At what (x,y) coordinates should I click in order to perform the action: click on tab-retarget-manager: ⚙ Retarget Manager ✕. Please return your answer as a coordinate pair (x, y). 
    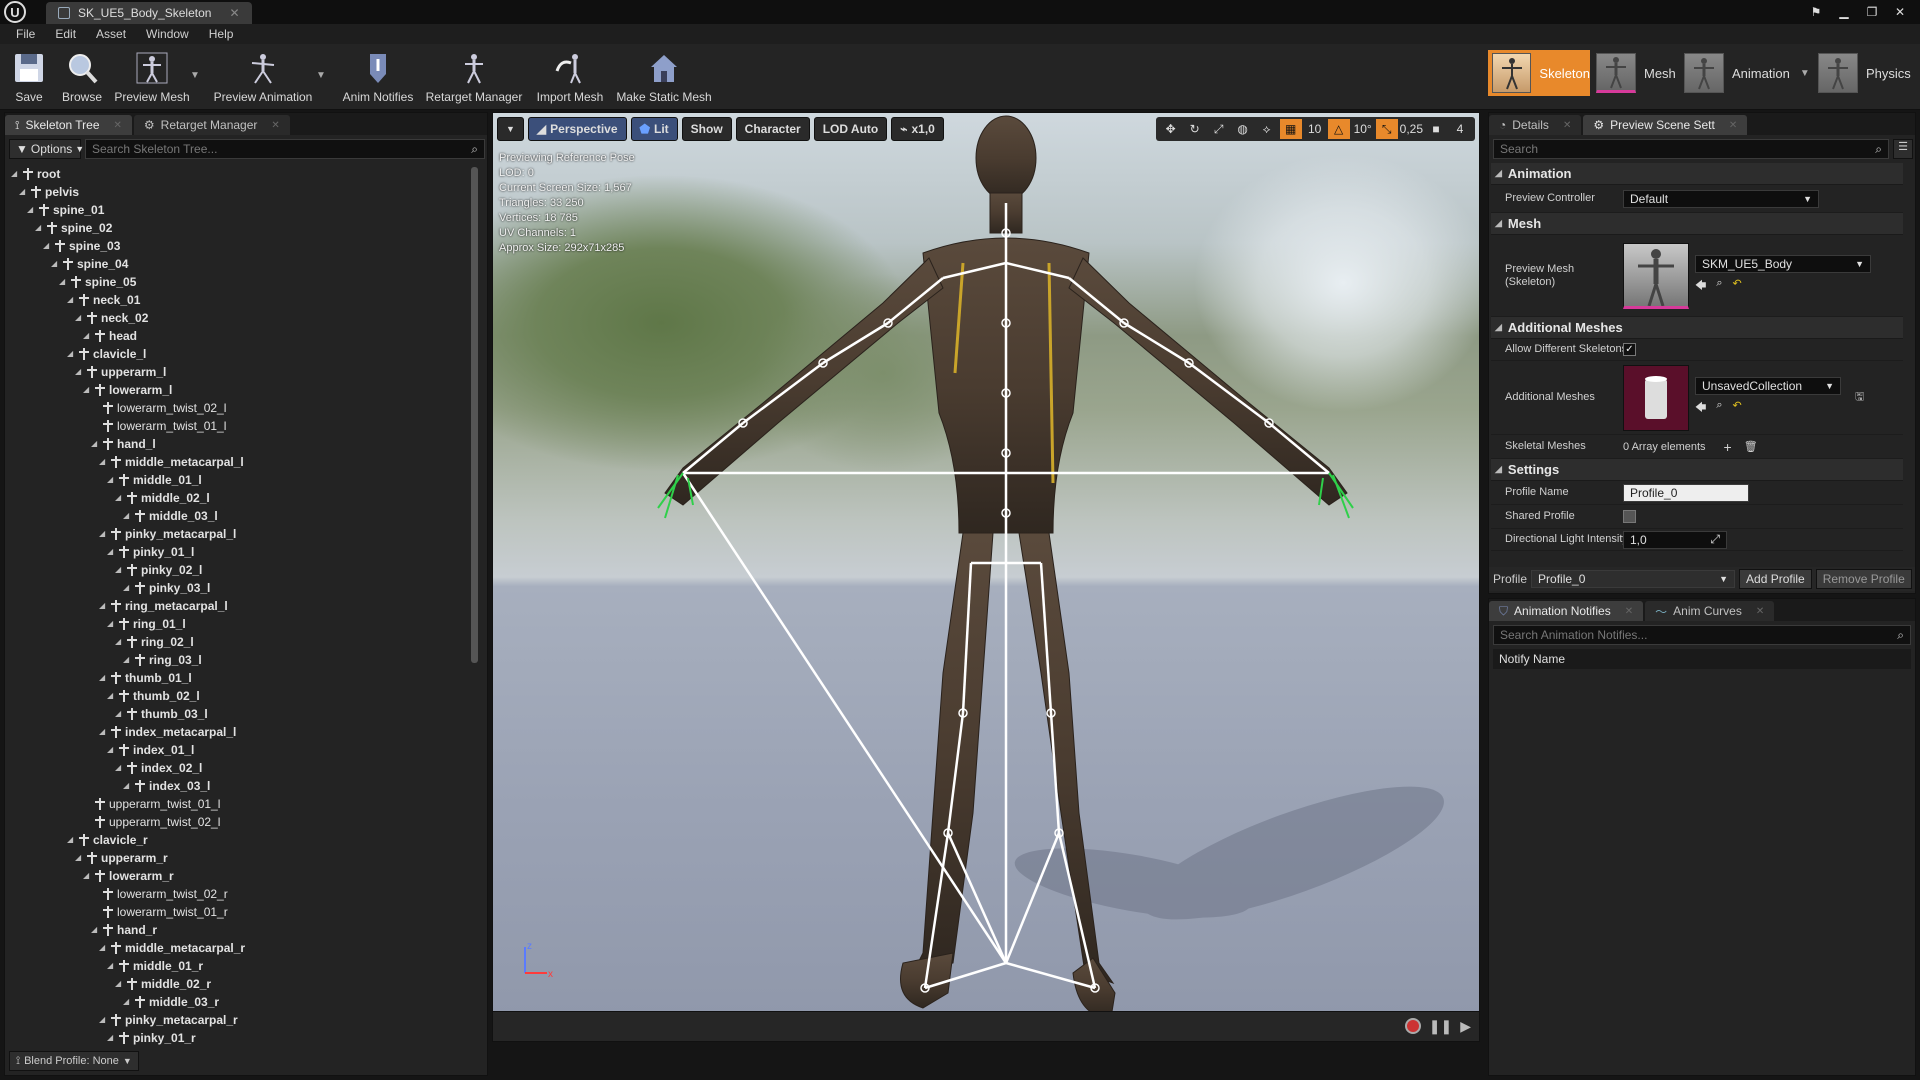
    Looking at the image, I should click on (211, 125).